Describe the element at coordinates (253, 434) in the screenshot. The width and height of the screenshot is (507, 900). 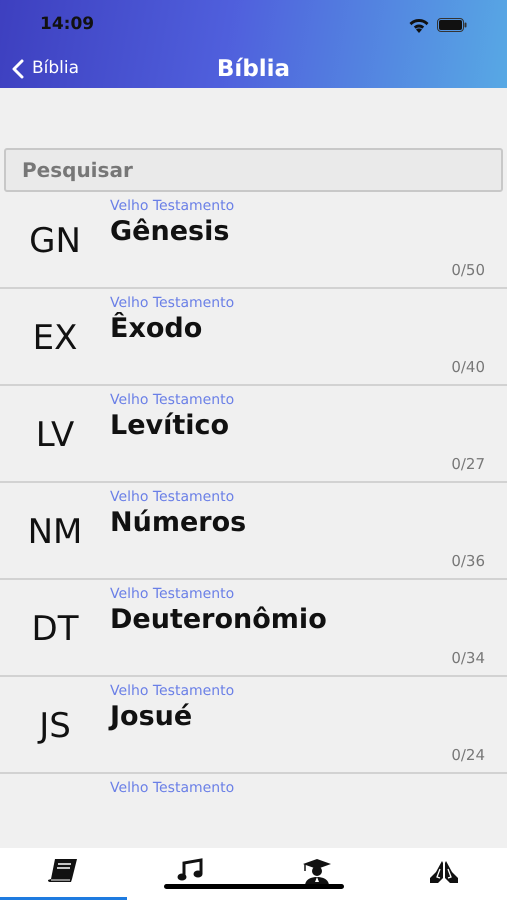
I see `book-row: LV Velho Testamento Levítico 0/27` at that location.